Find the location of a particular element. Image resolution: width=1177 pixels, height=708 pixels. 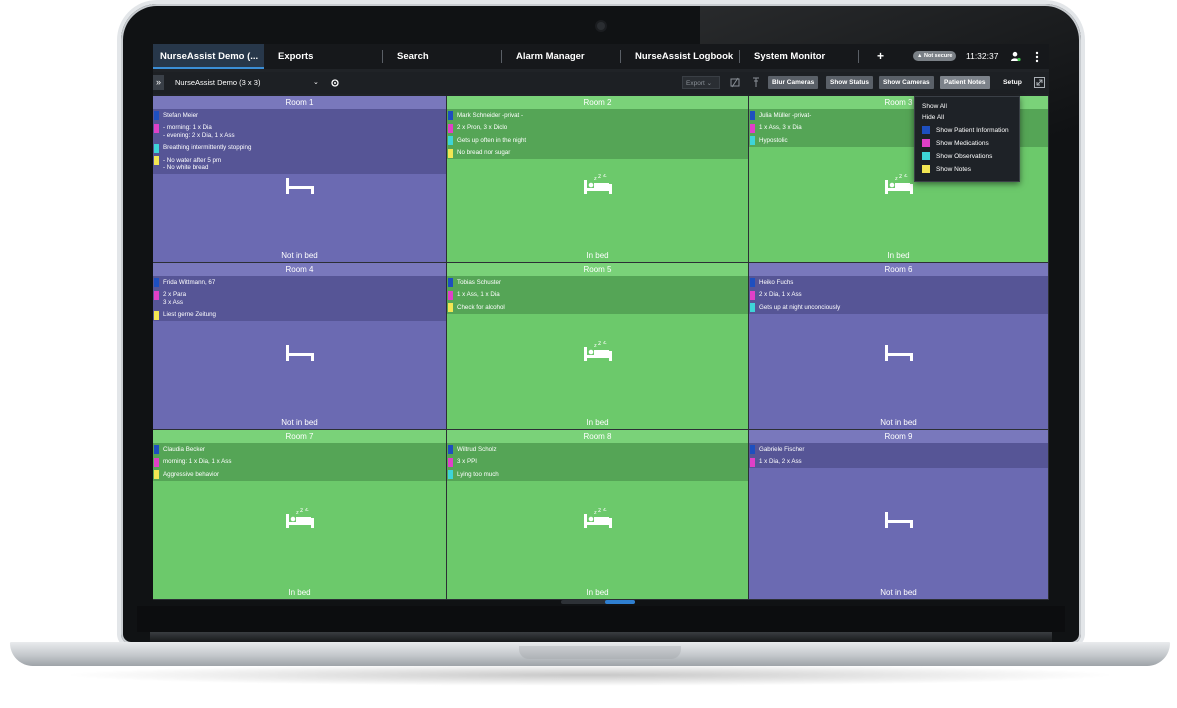

tab-exports: Exports is located at coordinates (295, 56).